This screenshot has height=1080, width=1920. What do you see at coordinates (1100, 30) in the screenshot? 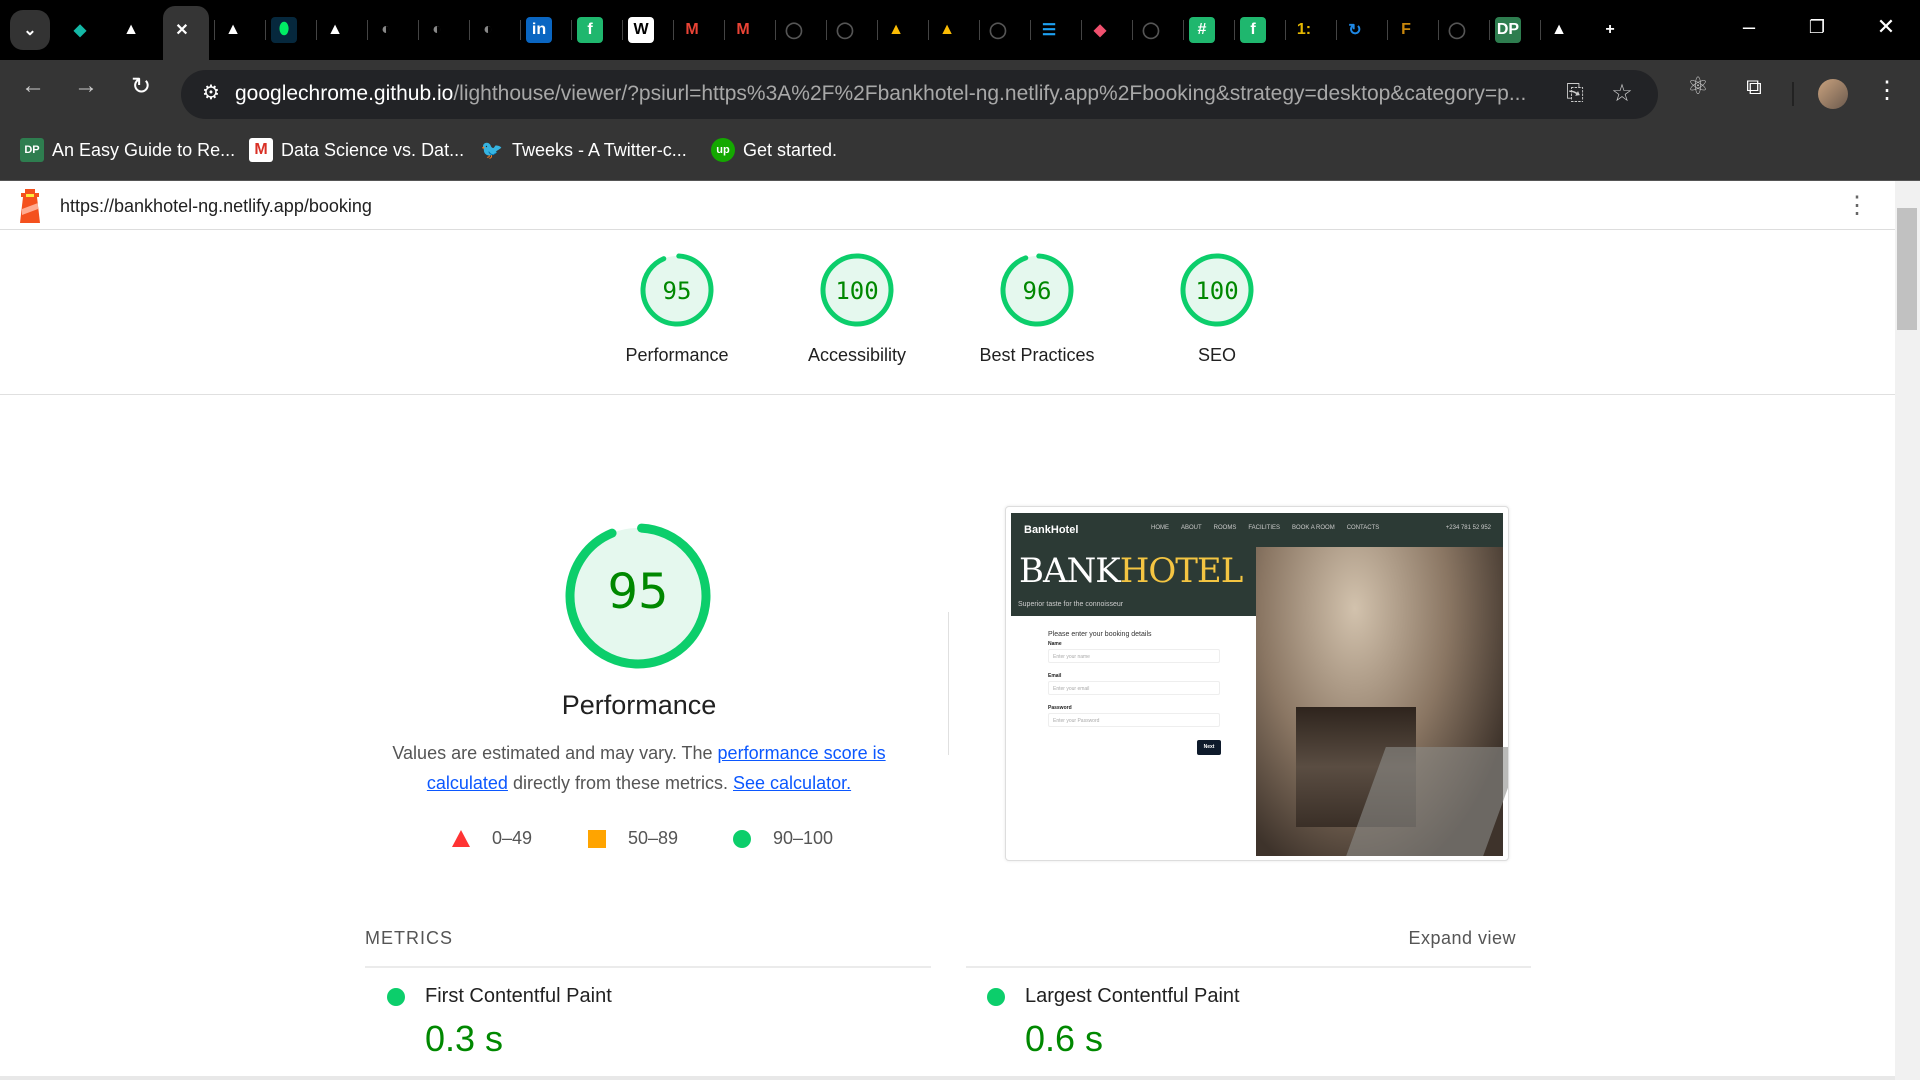
I see `pen-icon: ◆` at bounding box center [1100, 30].